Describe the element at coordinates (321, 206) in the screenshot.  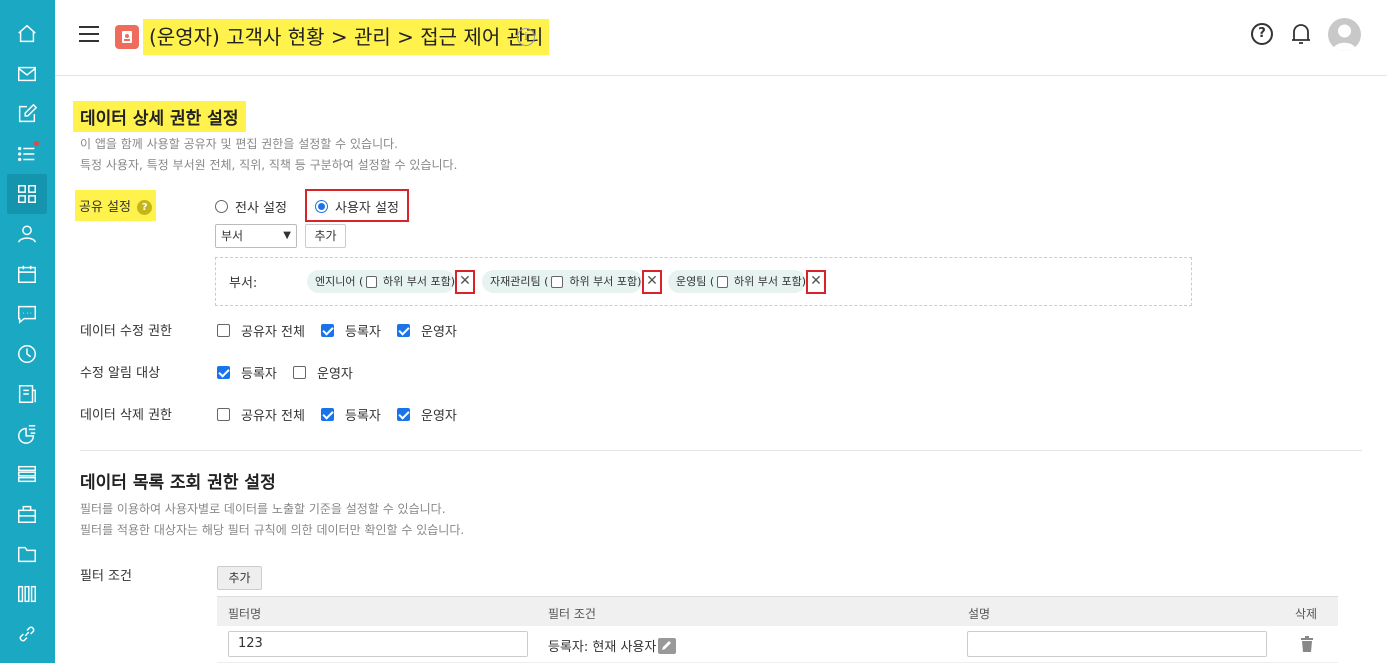
I see `radio-button-selected` at that location.